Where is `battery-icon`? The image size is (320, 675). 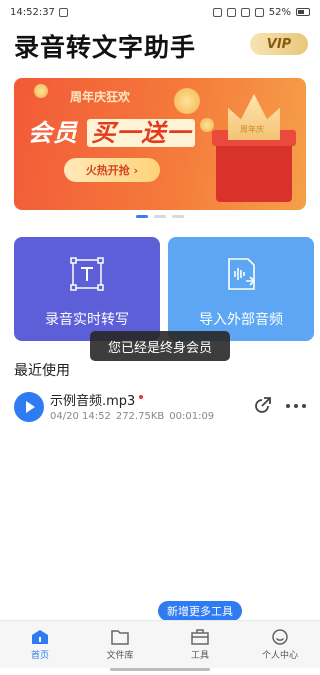
battery-icon is located at coordinates (303, 12).